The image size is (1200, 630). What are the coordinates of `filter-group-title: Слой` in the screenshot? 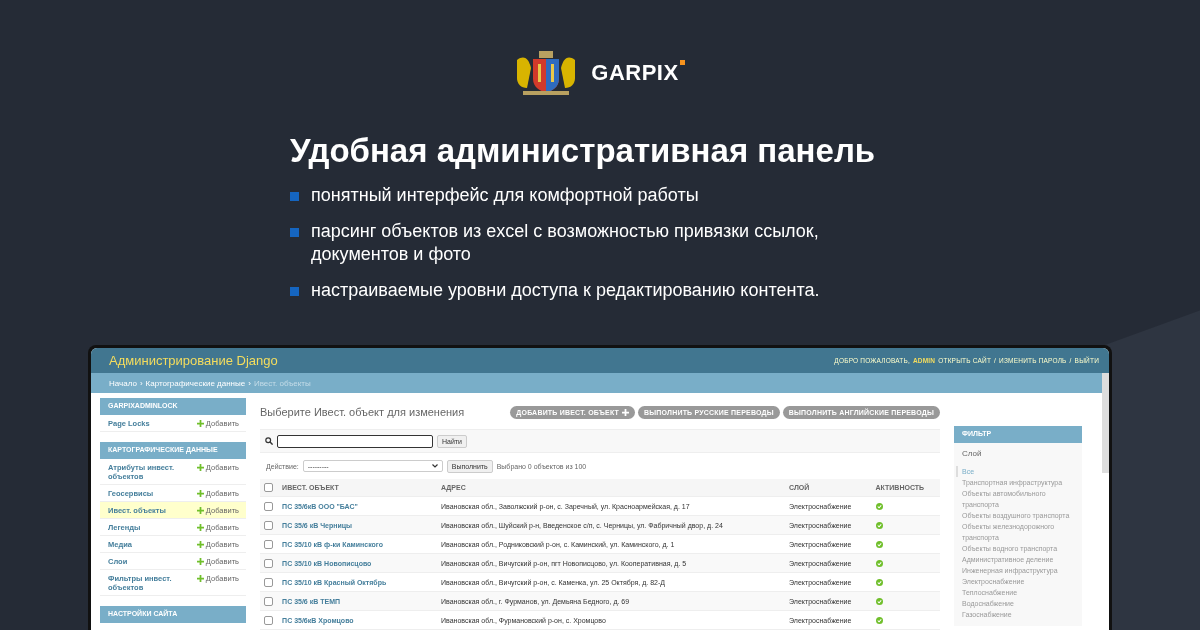 It's located at (972, 453).